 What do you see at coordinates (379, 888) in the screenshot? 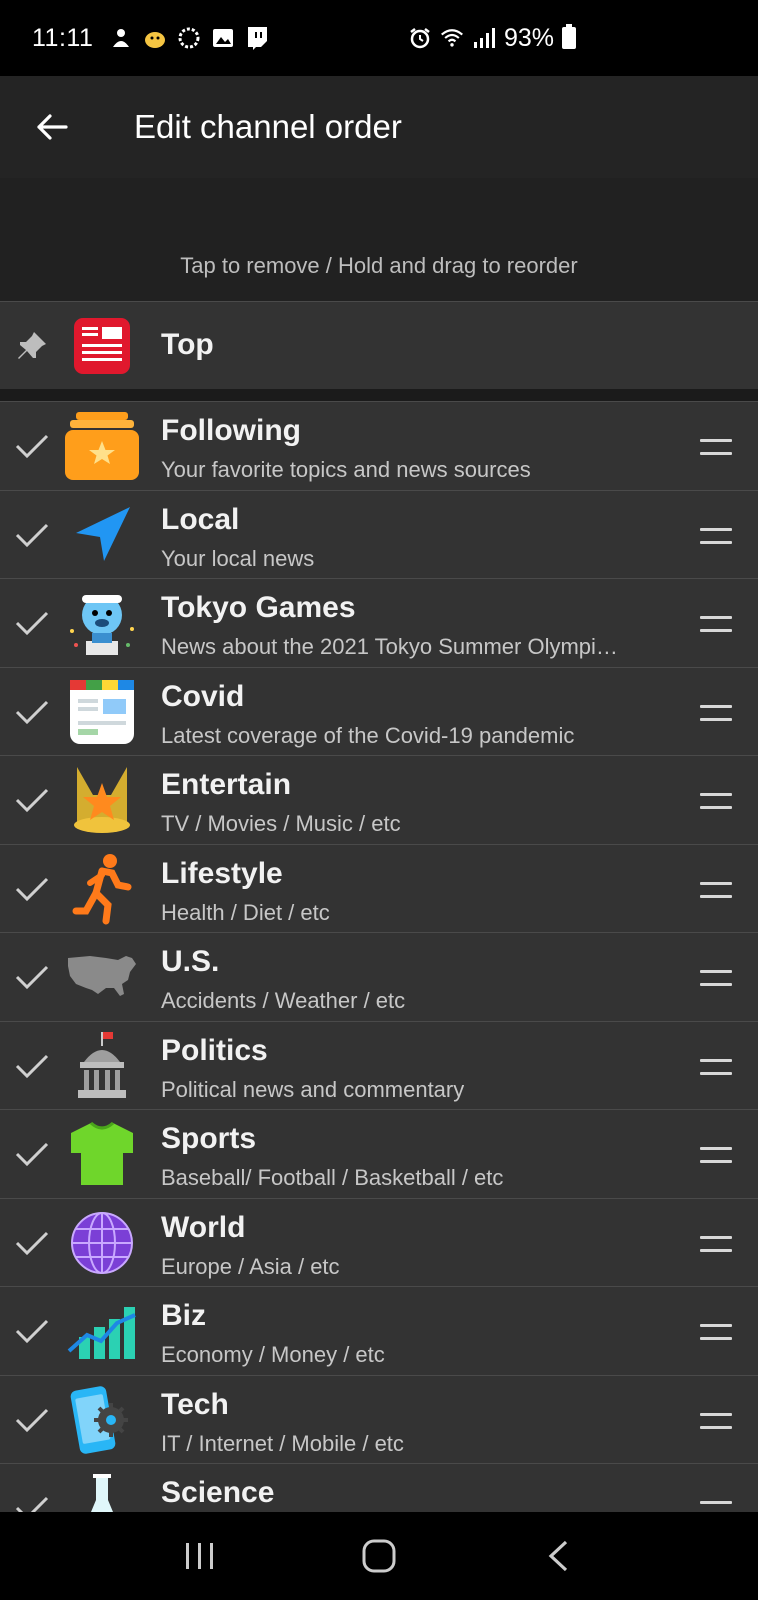
I see `channel-row-lifestyle: Lifestyle Health / Diet / etc` at bounding box center [379, 888].